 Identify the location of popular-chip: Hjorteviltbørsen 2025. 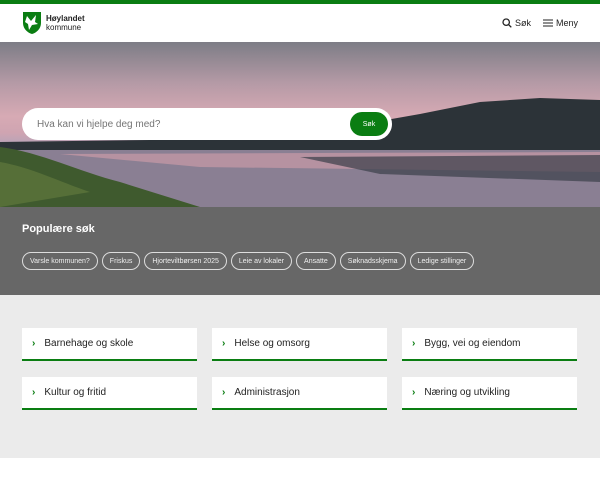
(185, 261).